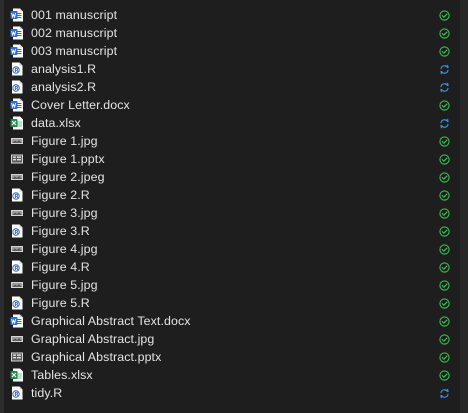 The height and width of the screenshot is (413, 468). What do you see at coordinates (56, 123) in the screenshot?
I see `file-name: data.xlsx` at bounding box center [56, 123].